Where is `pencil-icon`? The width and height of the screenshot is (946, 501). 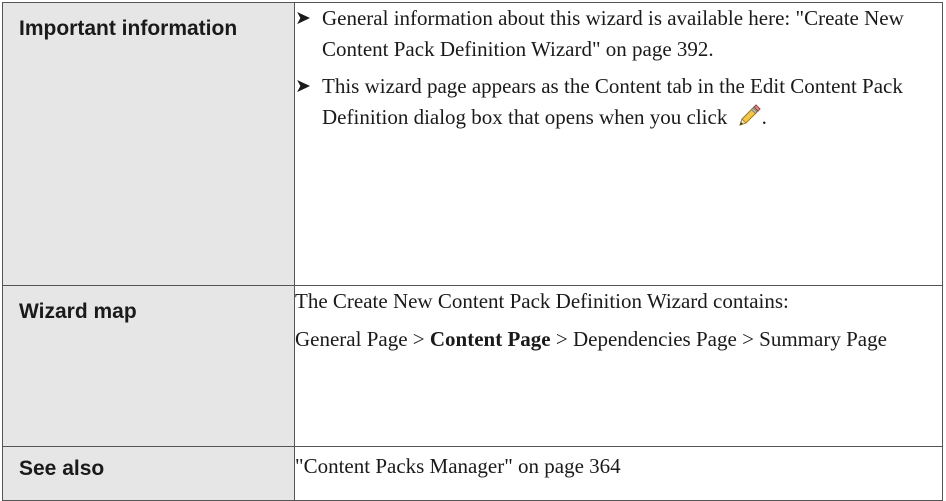 pencil-icon is located at coordinates (749, 115).